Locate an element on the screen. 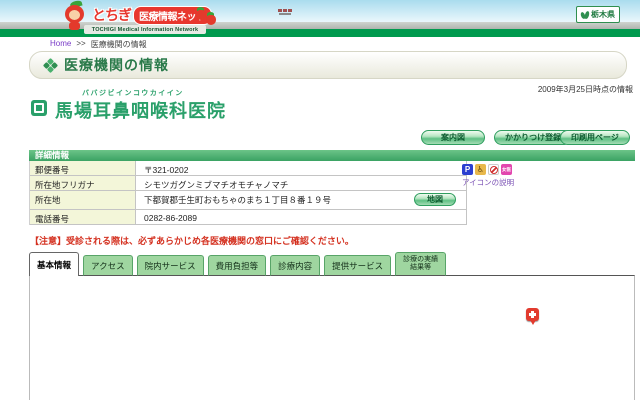  table-row: 電話番号 0282-86-2089 is located at coordinates (248, 217).